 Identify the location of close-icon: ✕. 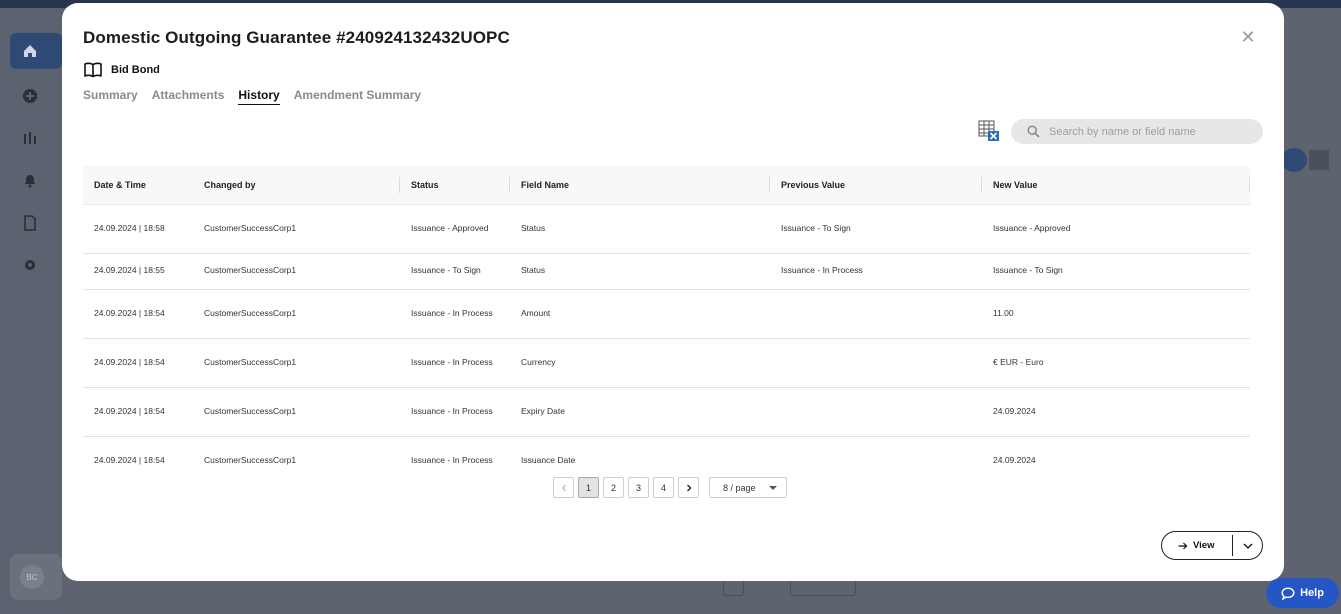
(1248, 37).